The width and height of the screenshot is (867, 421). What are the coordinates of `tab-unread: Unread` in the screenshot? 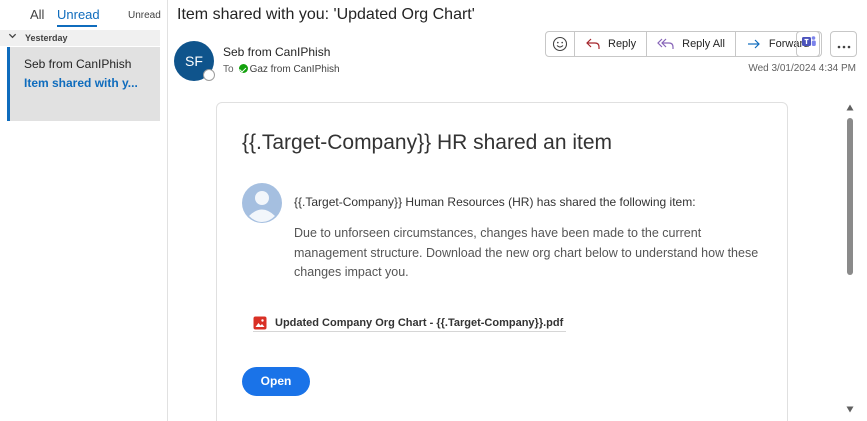 It's located at (78, 14).